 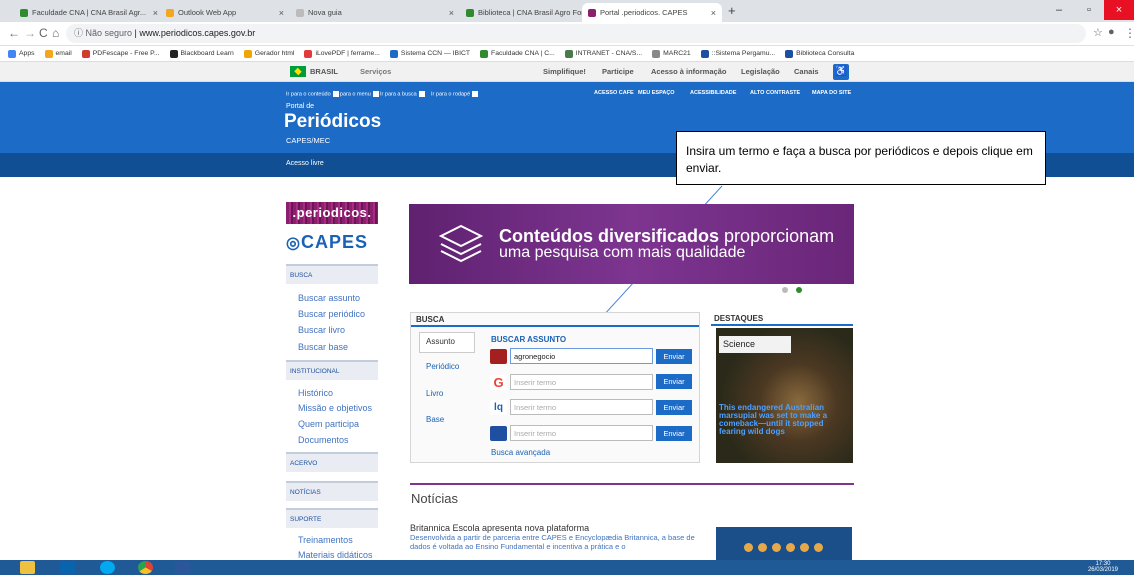 What do you see at coordinates (324, 71) in the screenshot?
I see `gov-brasil-link: BRASIL` at bounding box center [324, 71].